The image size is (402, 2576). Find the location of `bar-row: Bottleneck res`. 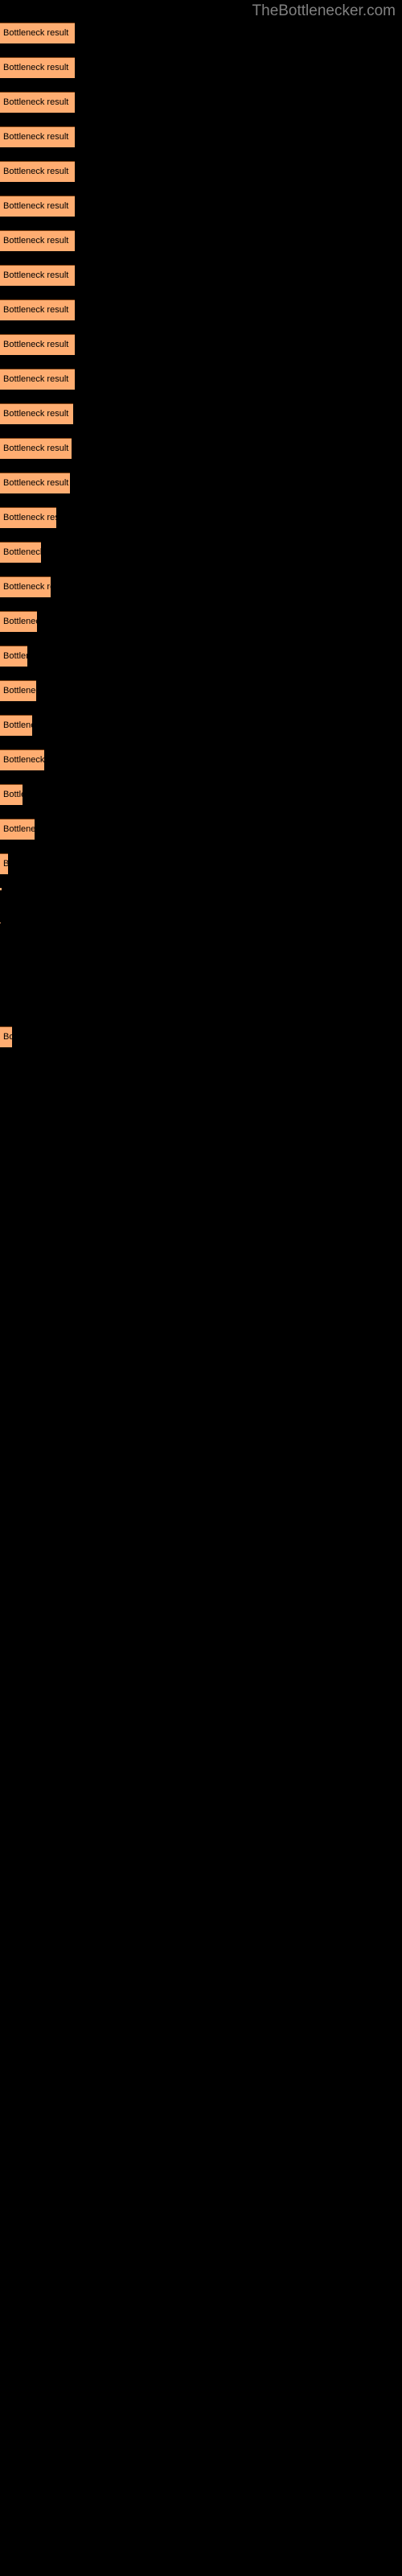

bar-row: Bottleneck res is located at coordinates (201, 586).